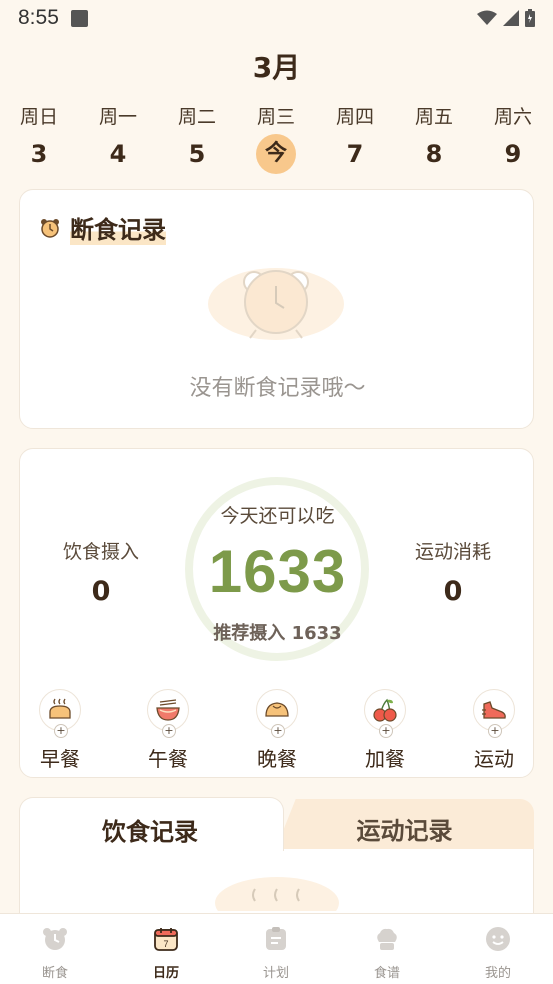 This screenshot has width=553, height=984. I want to click on day-tuesday: 周二 5, so click(197, 138).